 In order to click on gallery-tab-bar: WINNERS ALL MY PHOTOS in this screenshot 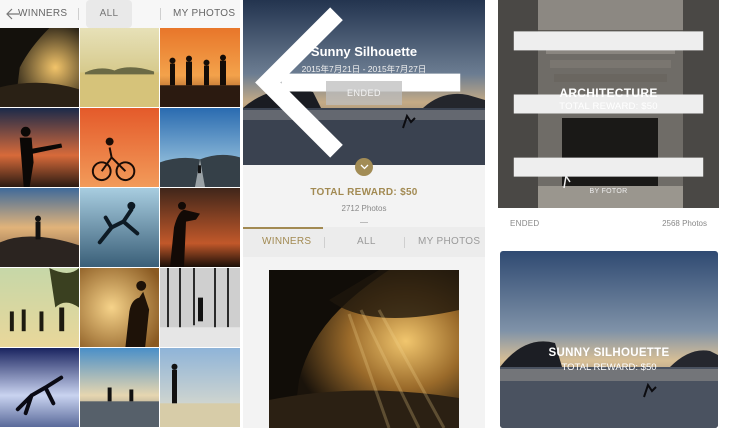, I will do `click(120, 14)`.